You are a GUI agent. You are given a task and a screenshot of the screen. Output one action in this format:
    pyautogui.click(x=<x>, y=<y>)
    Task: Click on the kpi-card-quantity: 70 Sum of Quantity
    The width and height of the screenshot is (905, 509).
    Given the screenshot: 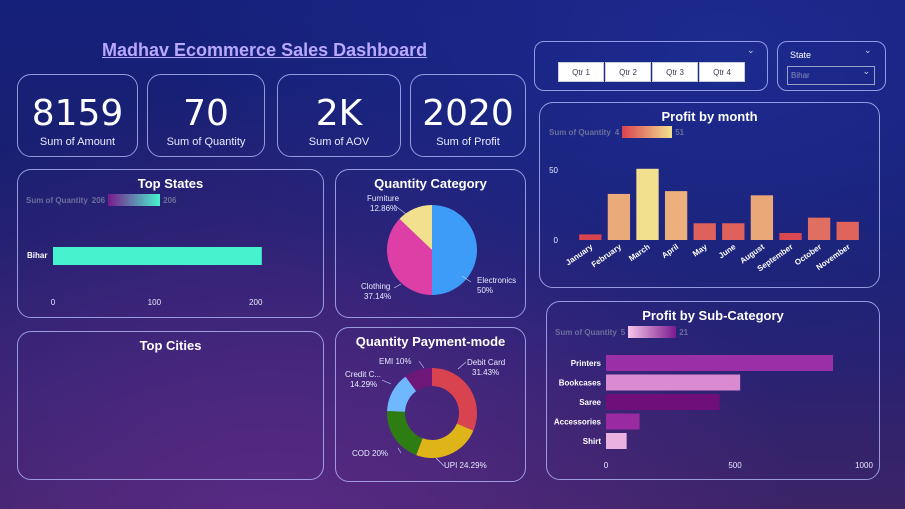 What is the action you would take?
    pyautogui.click(x=206, y=115)
    